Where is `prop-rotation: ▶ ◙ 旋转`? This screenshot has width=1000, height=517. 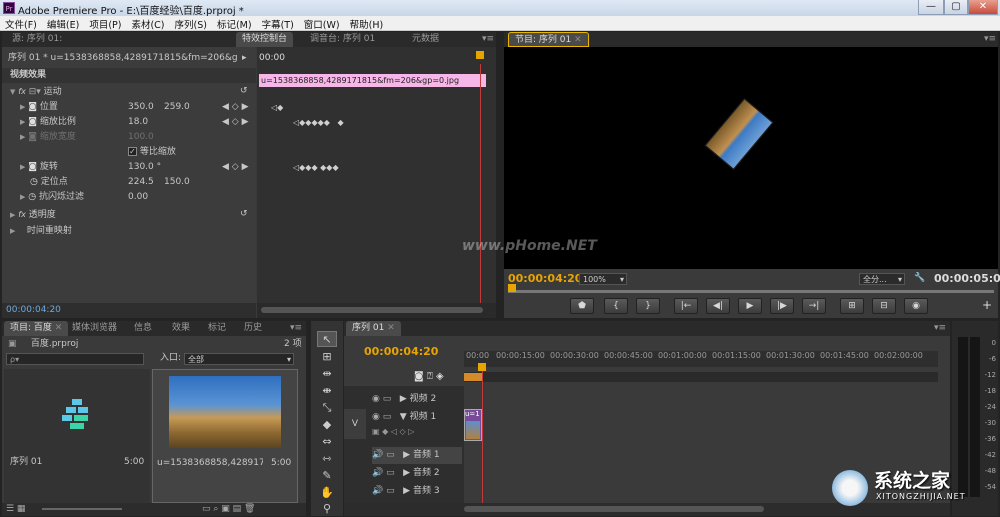
prop-rotation: ▶ ◙ 旋转 is located at coordinates (39, 167).